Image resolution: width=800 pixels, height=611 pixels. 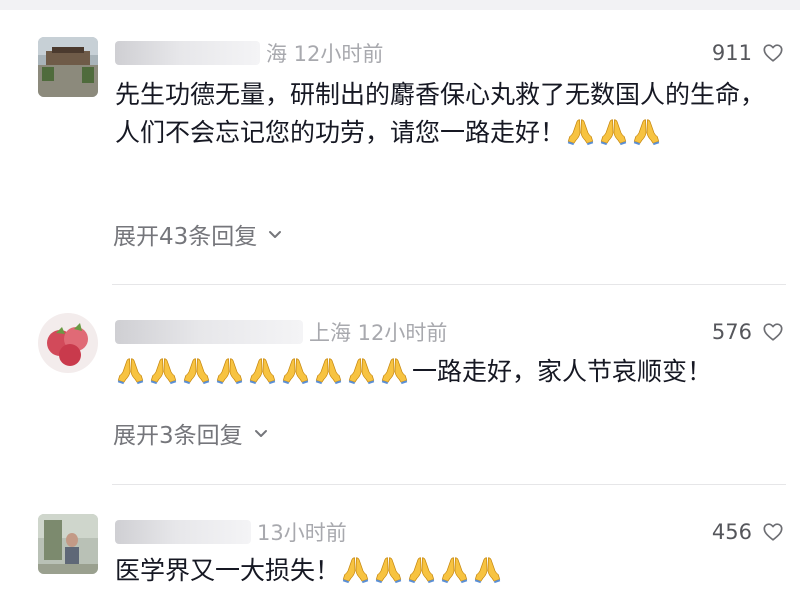 I want to click on like-button: 911, so click(x=748, y=53).